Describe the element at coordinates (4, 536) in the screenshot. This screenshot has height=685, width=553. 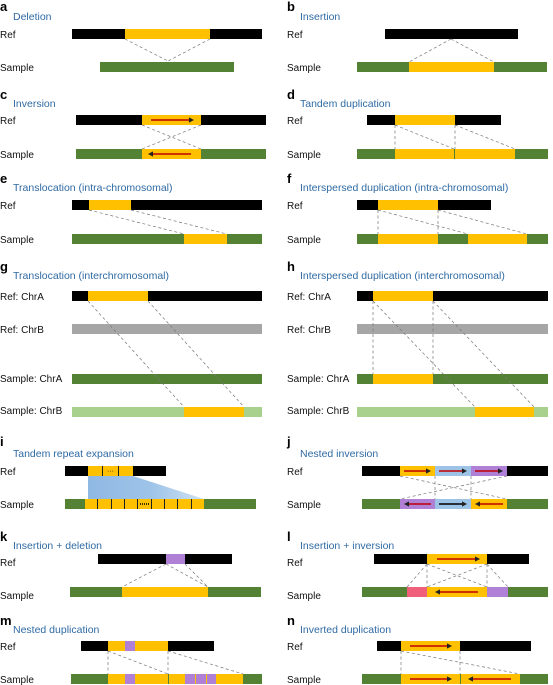
I see `panel-letter: k` at that location.